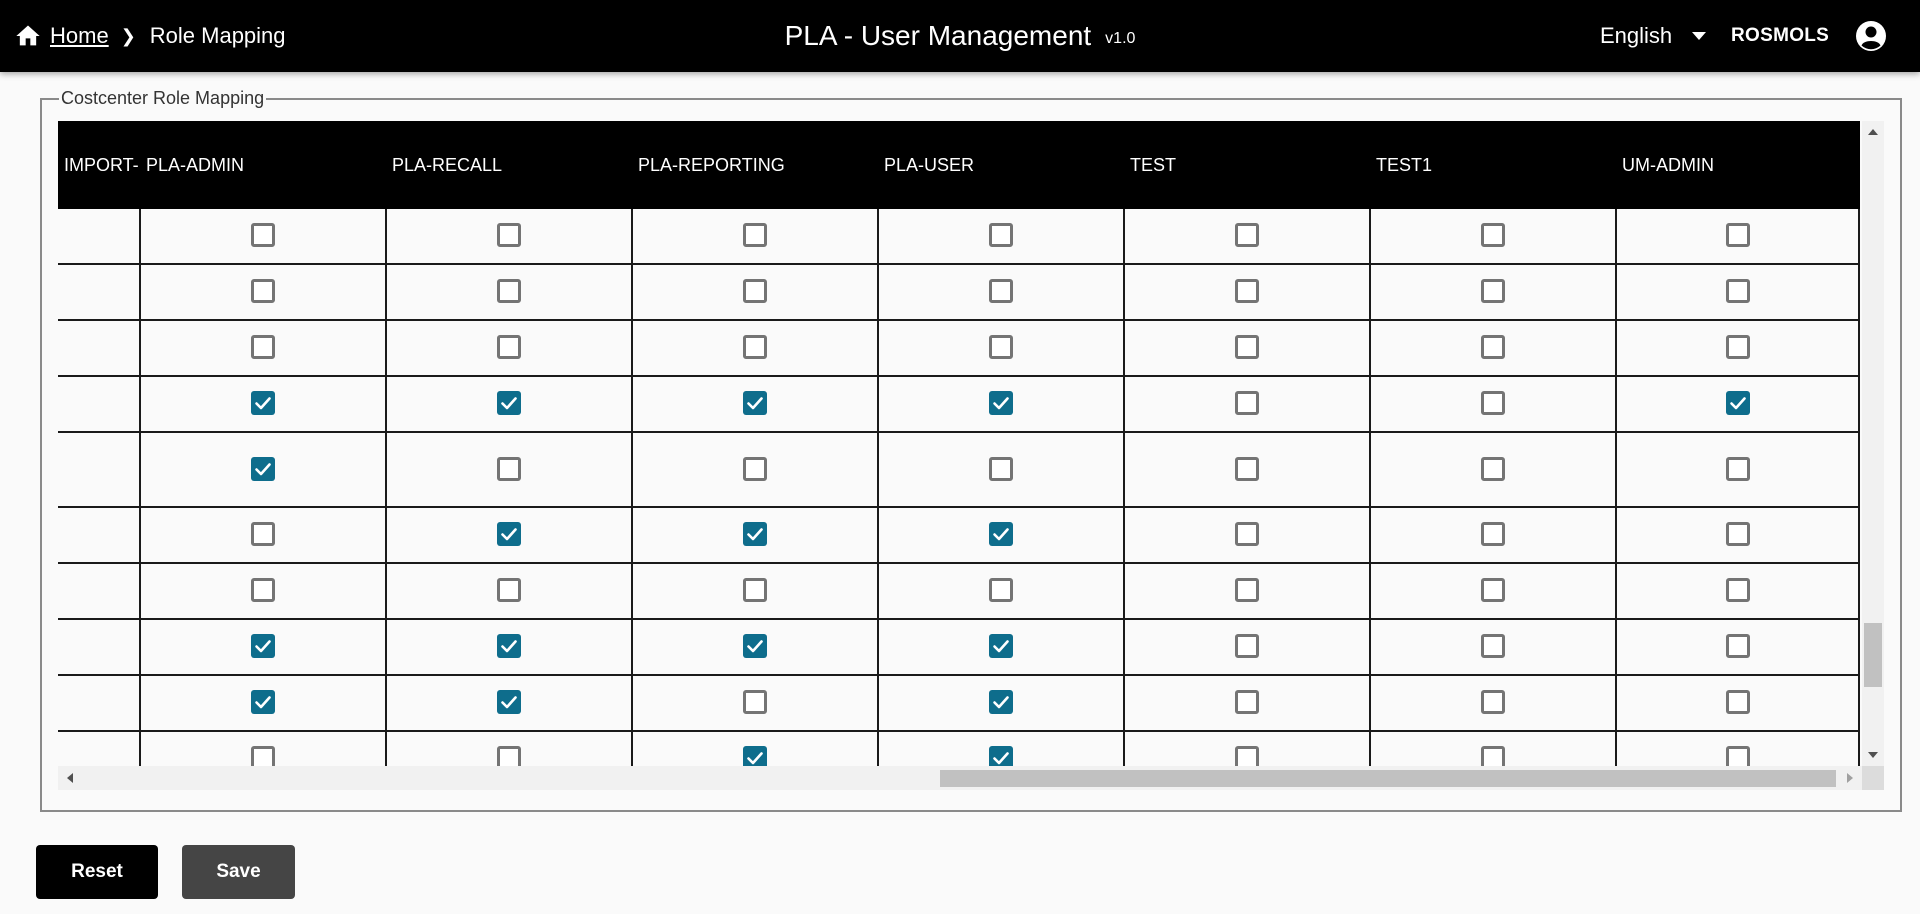 This screenshot has width=1920, height=914. Describe the element at coordinates (1873, 755) in the screenshot. I see `scroll-down-icon` at that location.